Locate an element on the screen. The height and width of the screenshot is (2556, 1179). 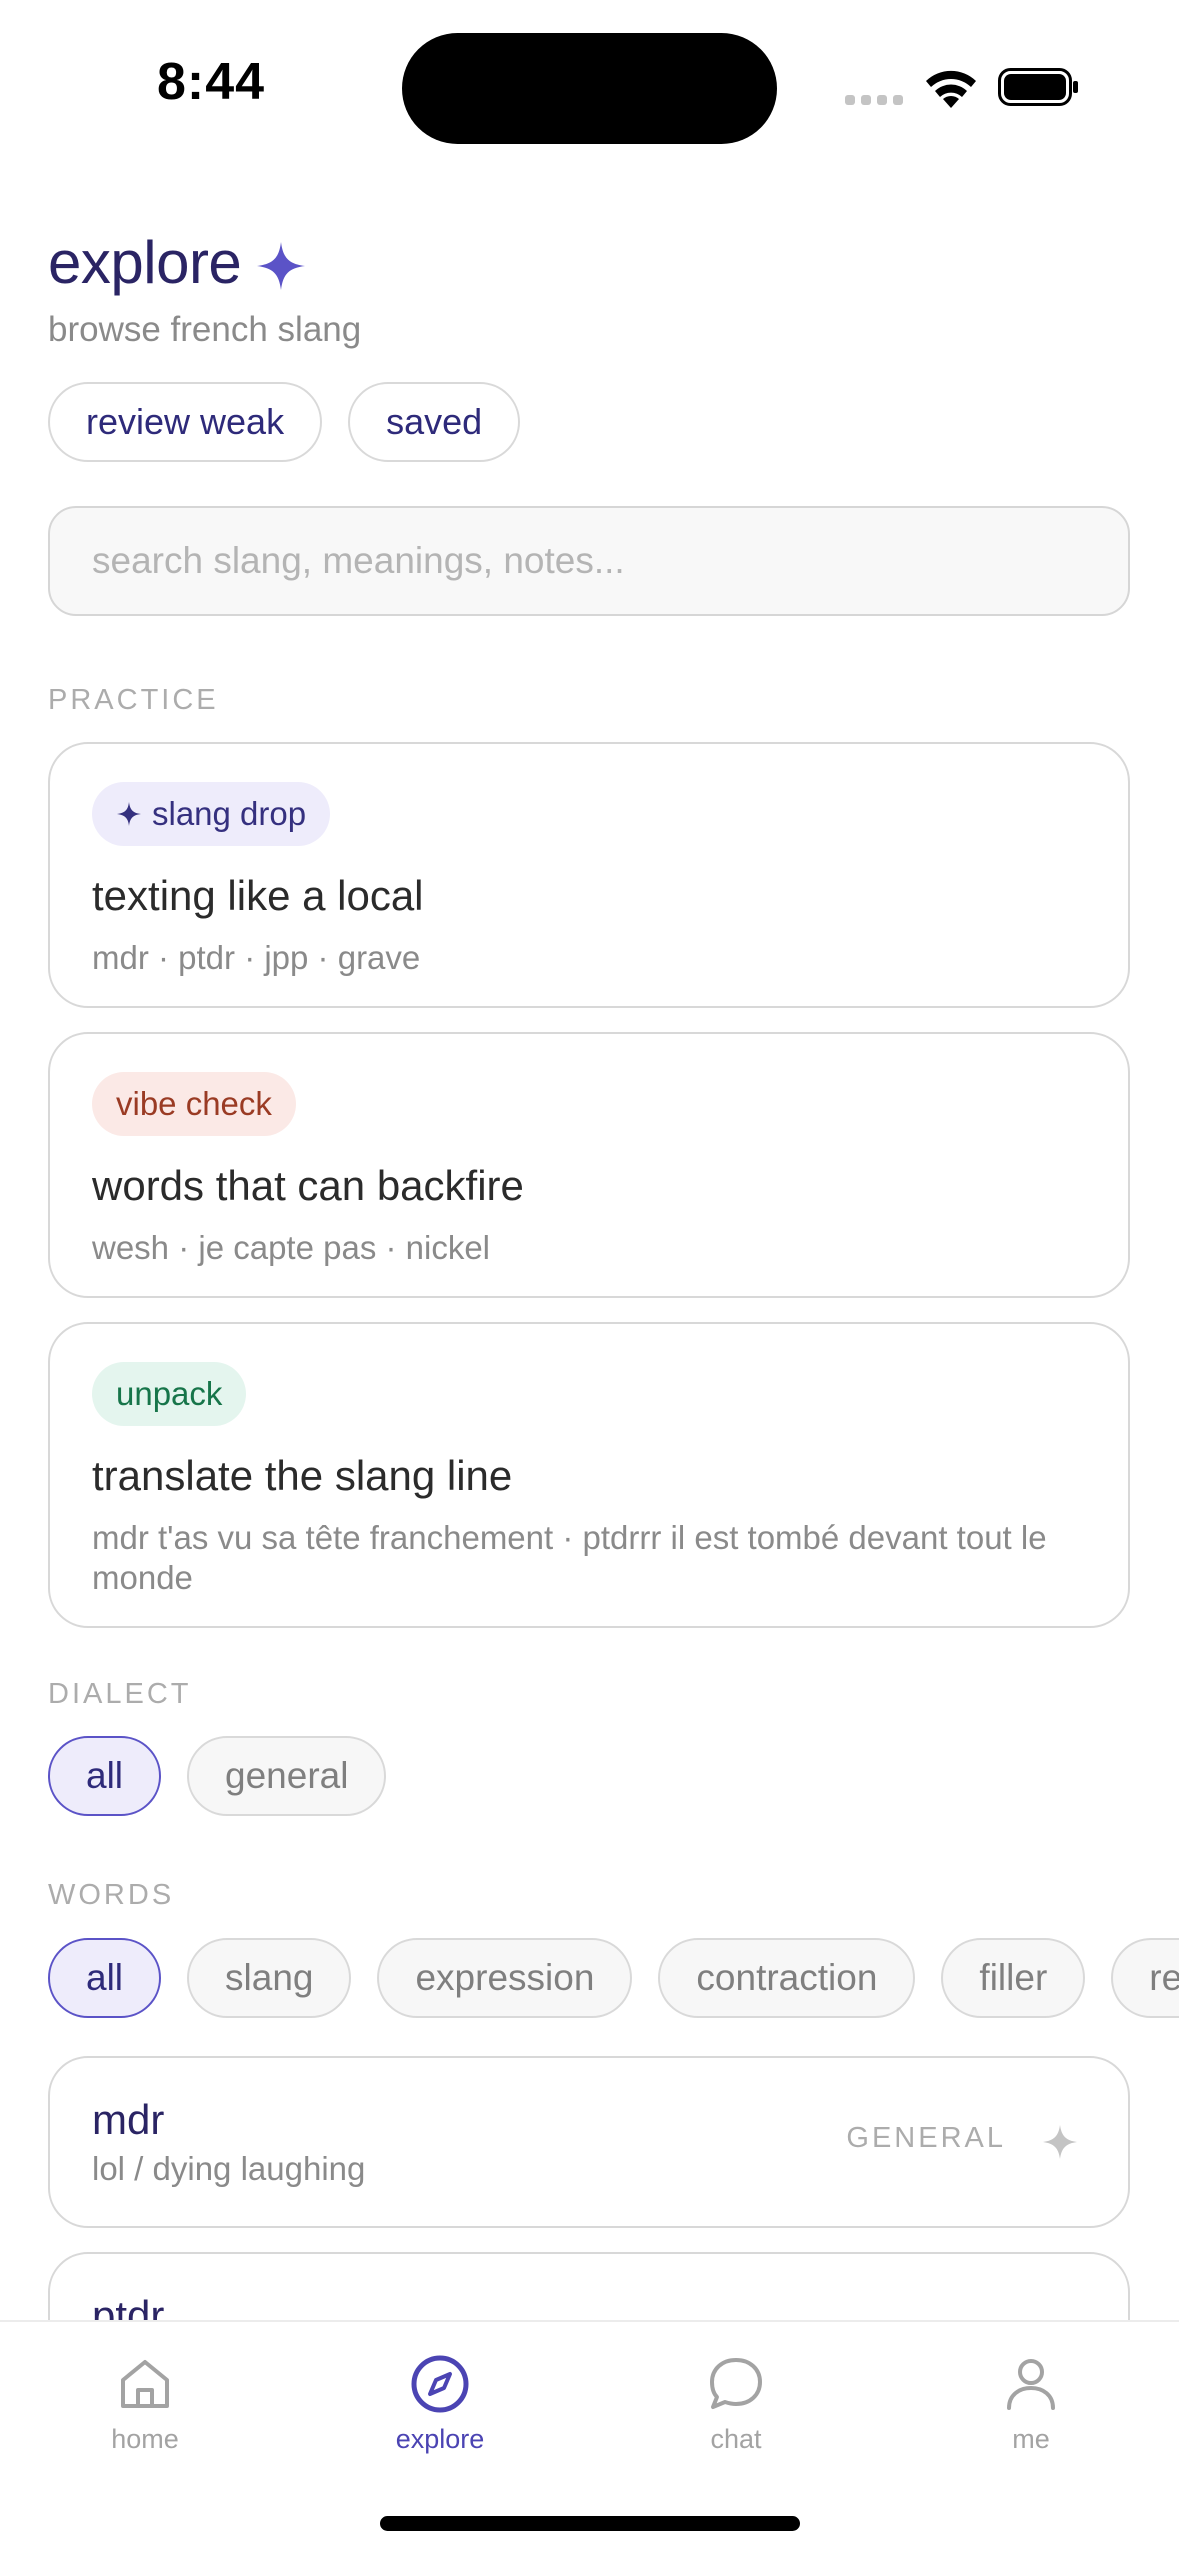
tab-label: home is located at coordinates (145, 2439).